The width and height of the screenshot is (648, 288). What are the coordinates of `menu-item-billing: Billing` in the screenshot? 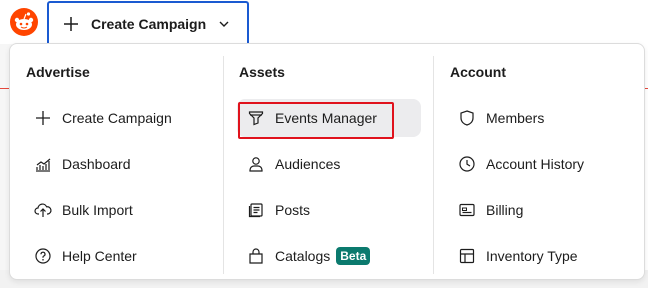 It's located at (540, 210).